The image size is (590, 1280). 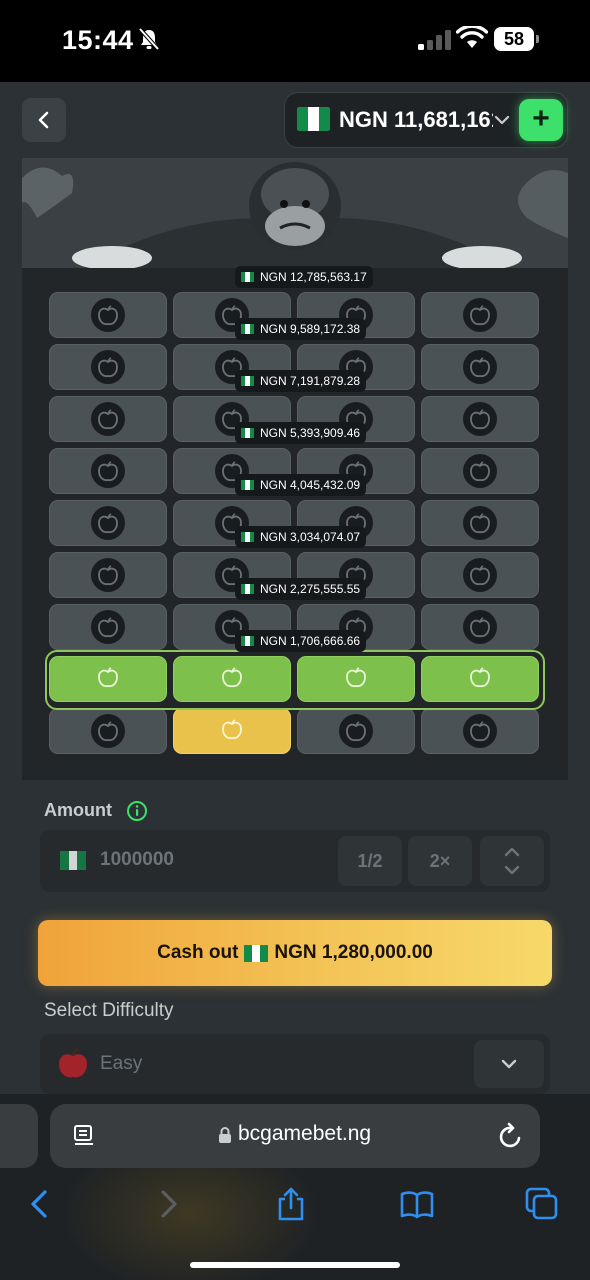 What do you see at coordinates (511, 1136) in the screenshot?
I see `reload-icon` at bounding box center [511, 1136].